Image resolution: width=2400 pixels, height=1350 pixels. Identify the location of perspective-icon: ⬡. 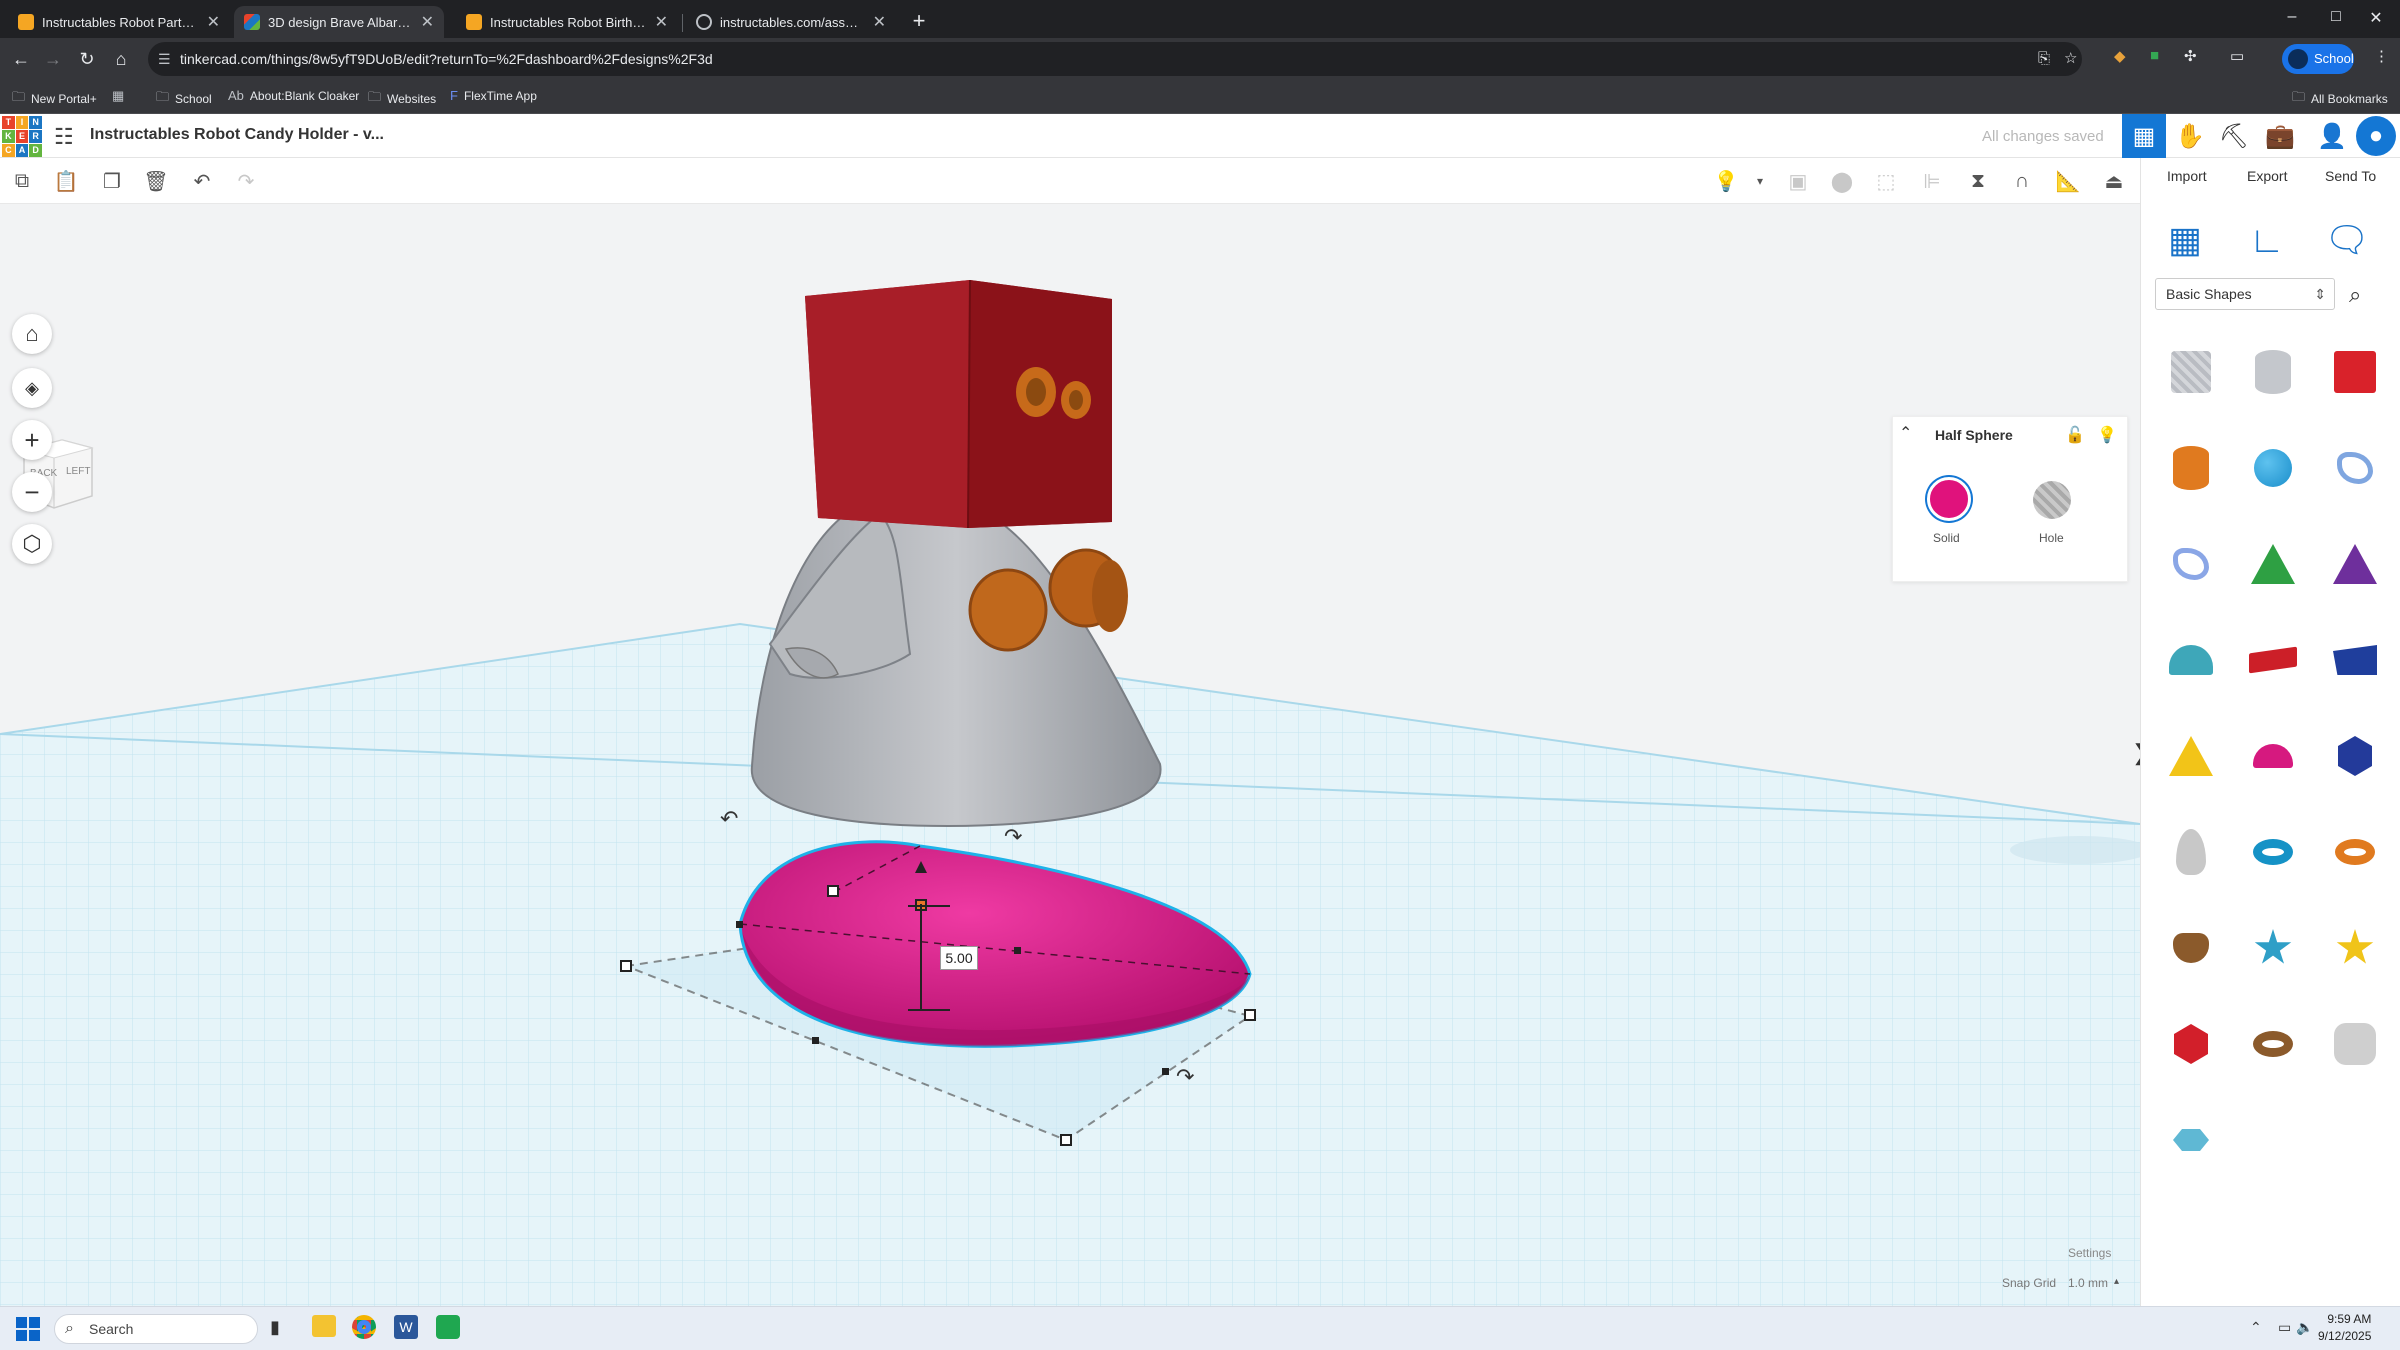
(32, 544).